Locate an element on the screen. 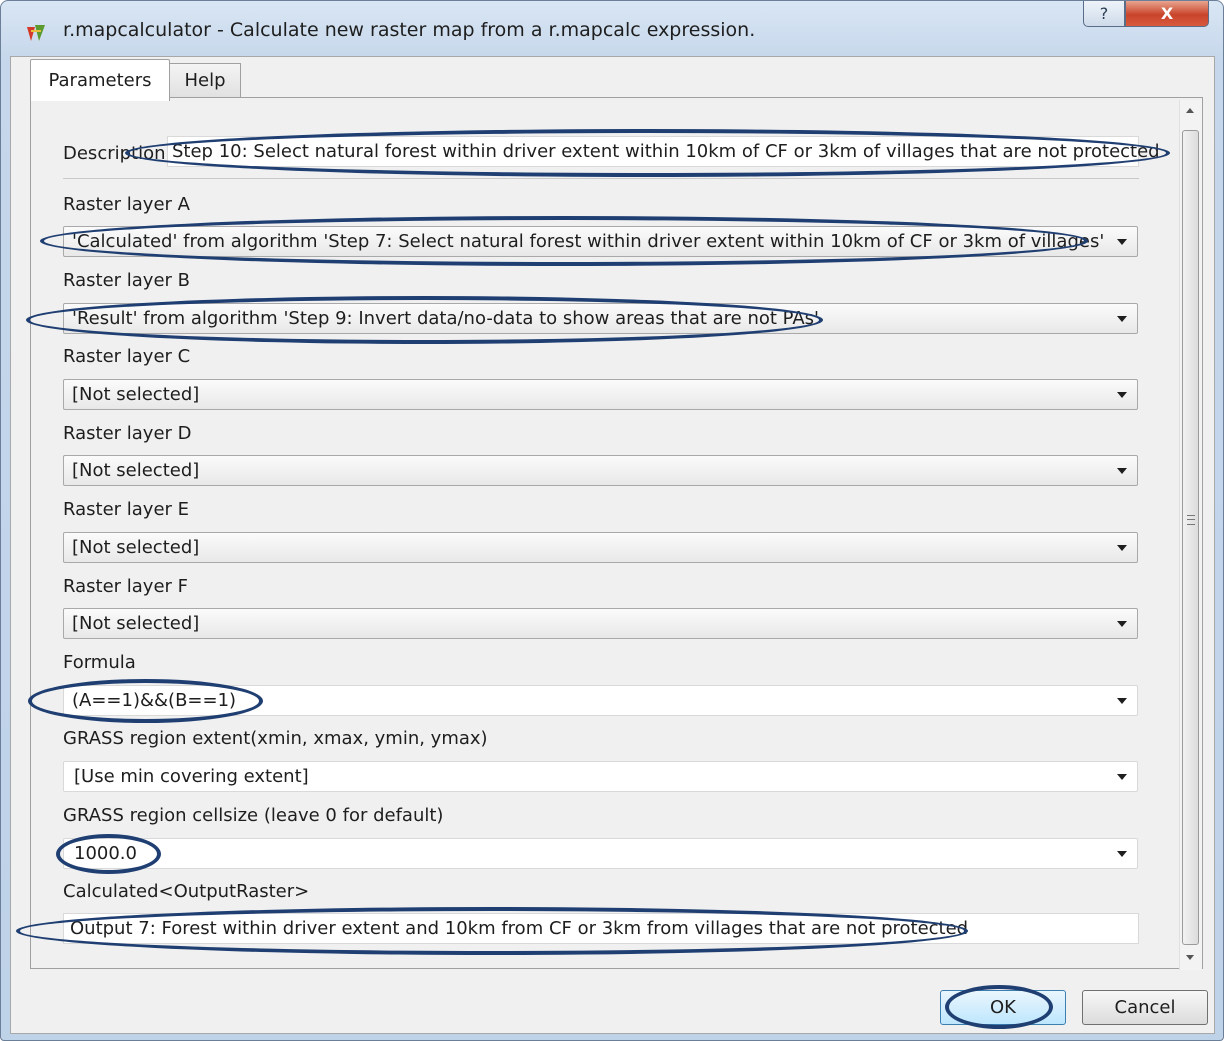  raster-layer-c-label: Raster layer C is located at coordinates (127, 356).